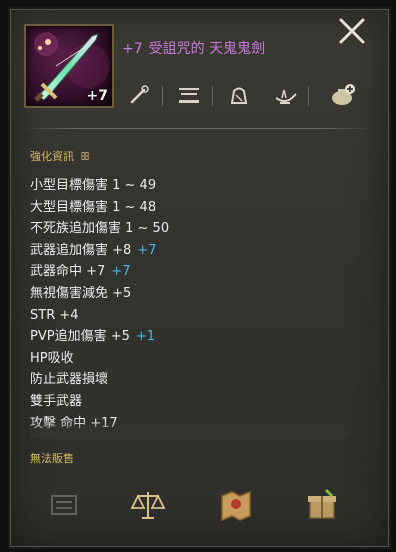  What do you see at coordinates (132, 49) in the screenshot?
I see `item-title-refine: +7` at bounding box center [132, 49].